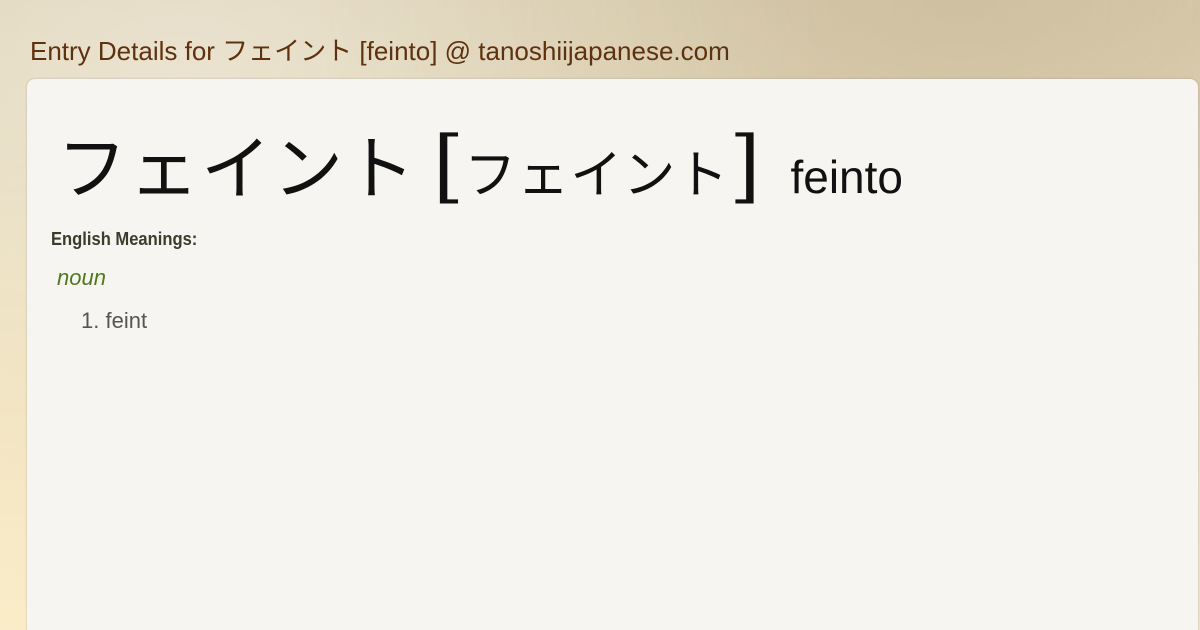  What do you see at coordinates (126, 320) in the screenshot?
I see `sense-text: feint` at bounding box center [126, 320].